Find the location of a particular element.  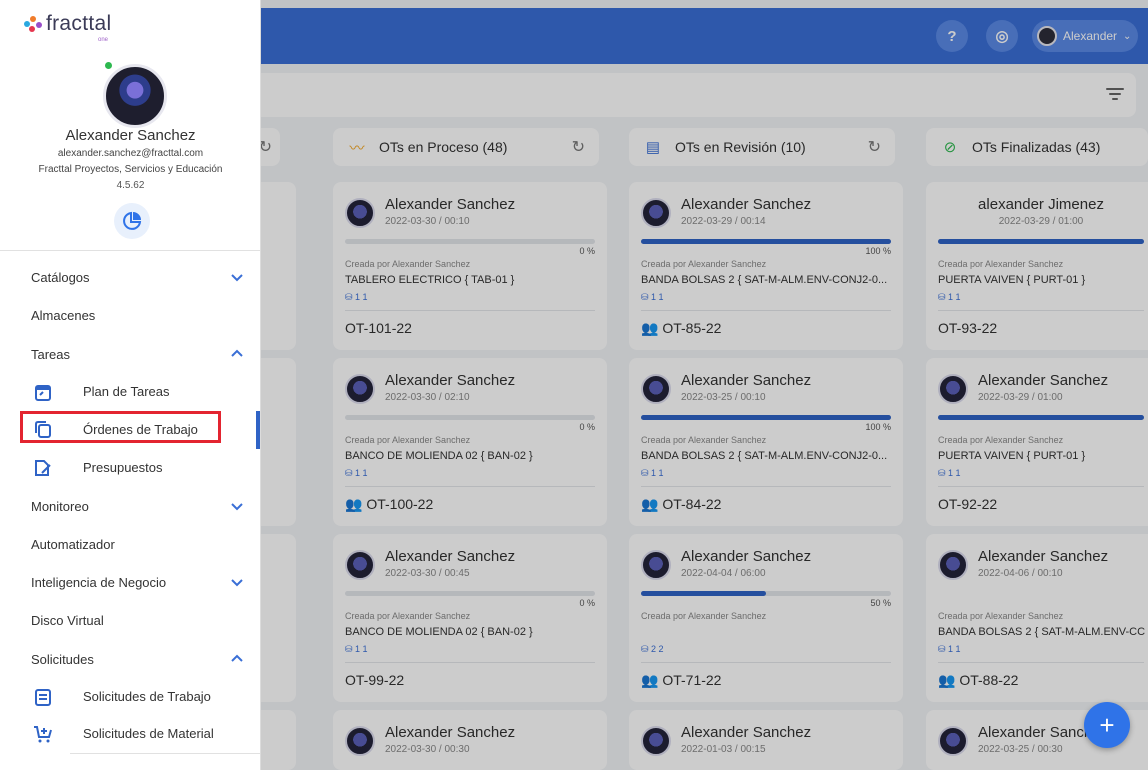

menu-inteligencia-de-negocio: Inteligencia de Negocio is located at coordinates (130, 582).